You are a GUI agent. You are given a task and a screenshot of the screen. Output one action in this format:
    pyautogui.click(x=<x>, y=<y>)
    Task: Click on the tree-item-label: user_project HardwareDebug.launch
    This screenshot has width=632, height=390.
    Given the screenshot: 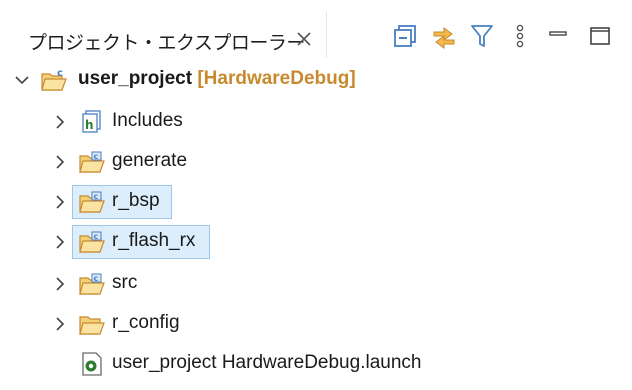 What is the action you would take?
    pyautogui.click(x=267, y=362)
    